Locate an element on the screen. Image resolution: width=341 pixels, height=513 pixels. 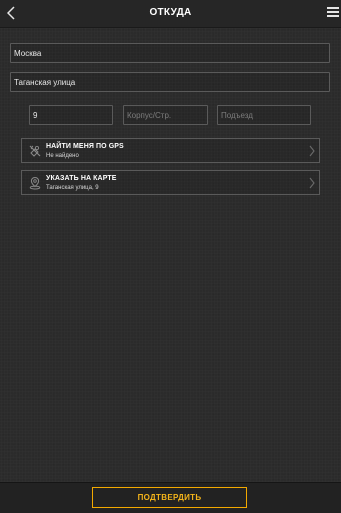
street-field is located at coordinates (170, 82).